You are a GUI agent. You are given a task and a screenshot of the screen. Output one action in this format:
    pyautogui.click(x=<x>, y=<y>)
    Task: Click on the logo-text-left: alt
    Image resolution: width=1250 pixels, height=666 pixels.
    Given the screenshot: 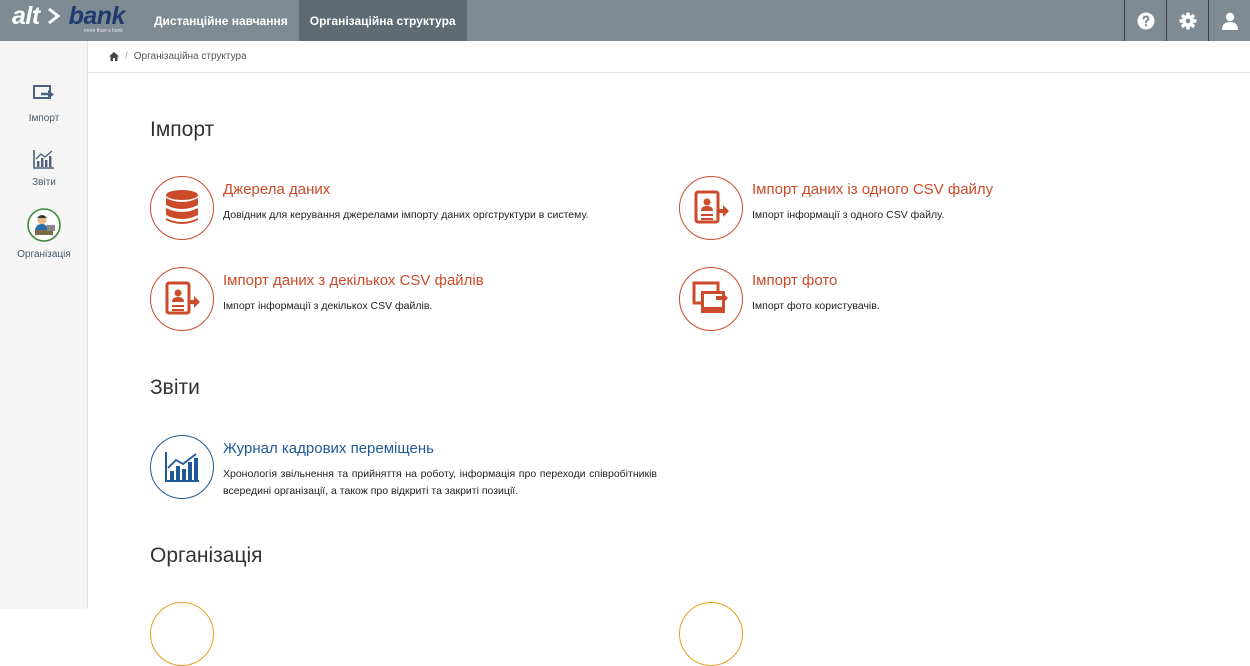 What is the action you would take?
    pyautogui.click(x=26, y=16)
    